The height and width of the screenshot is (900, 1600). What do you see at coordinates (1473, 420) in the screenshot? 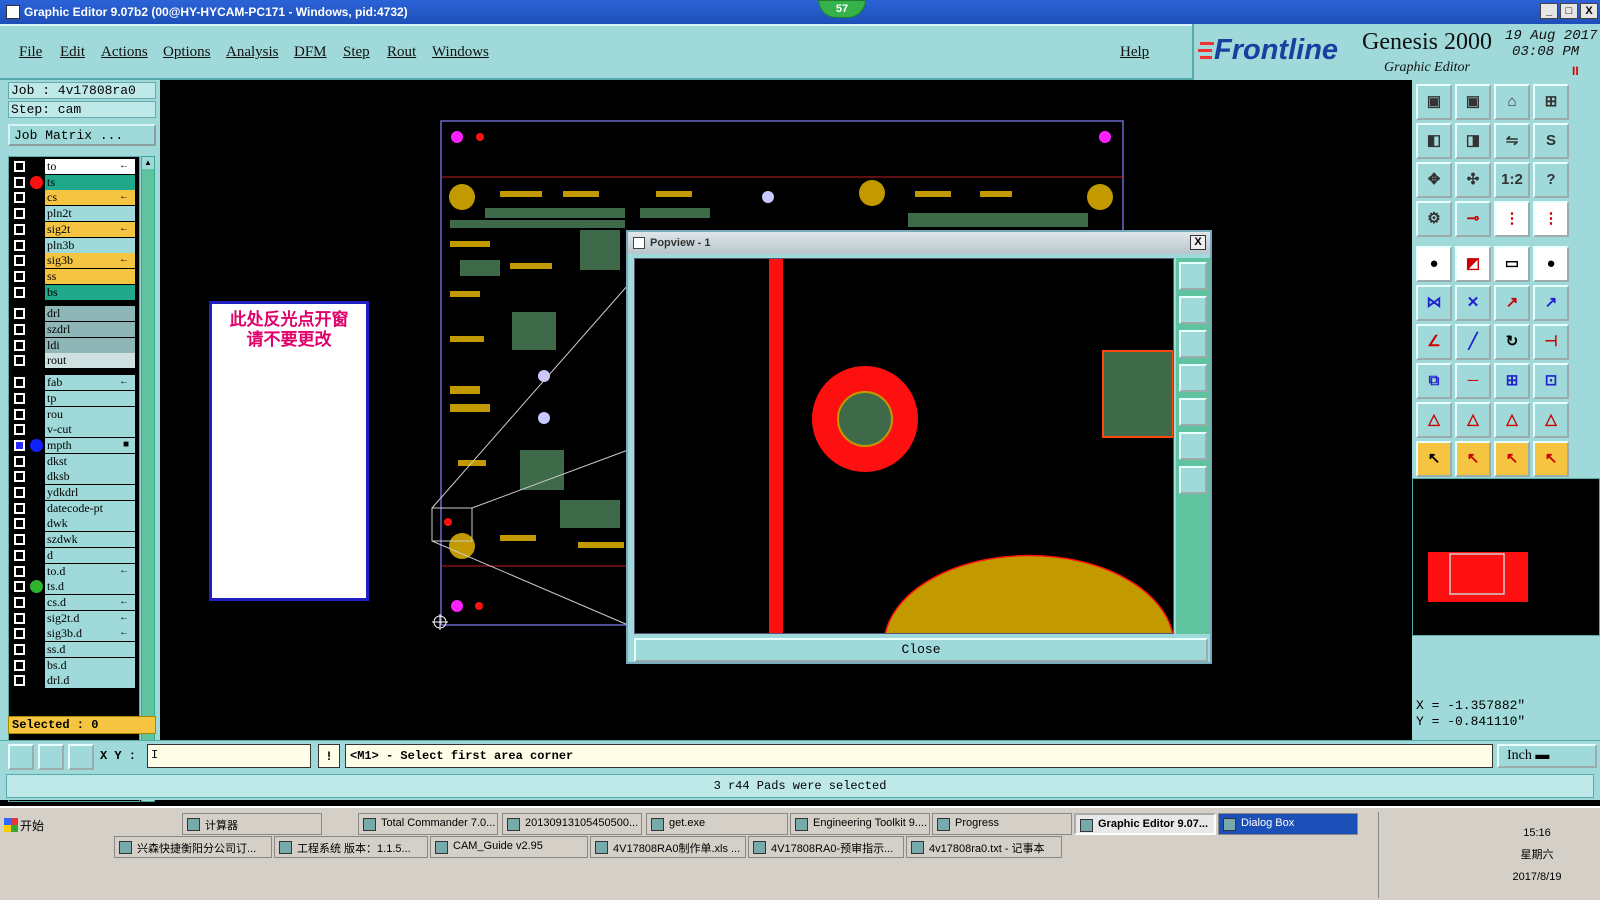
I see `tool-triangle-2-button: △` at bounding box center [1473, 420].